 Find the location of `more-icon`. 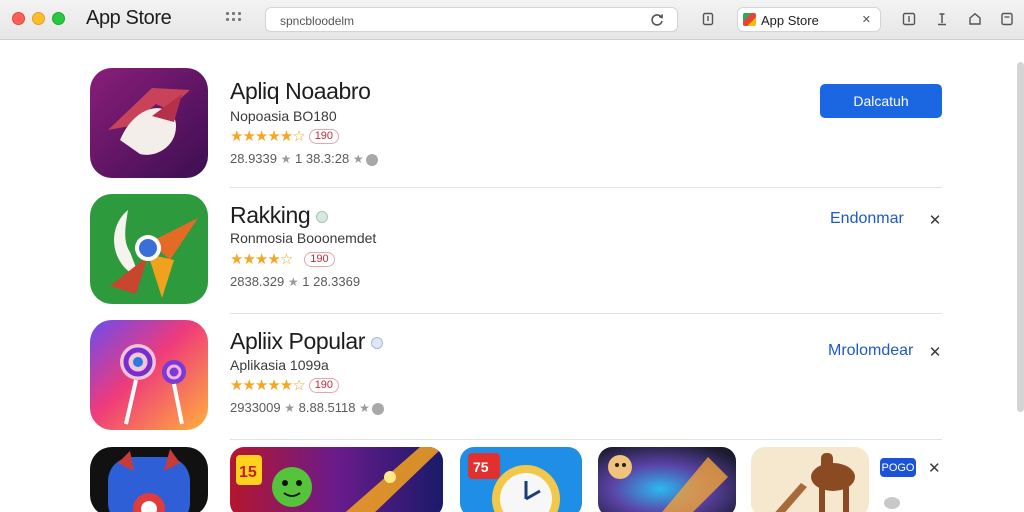

more-icon is located at coordinates (892, 503).